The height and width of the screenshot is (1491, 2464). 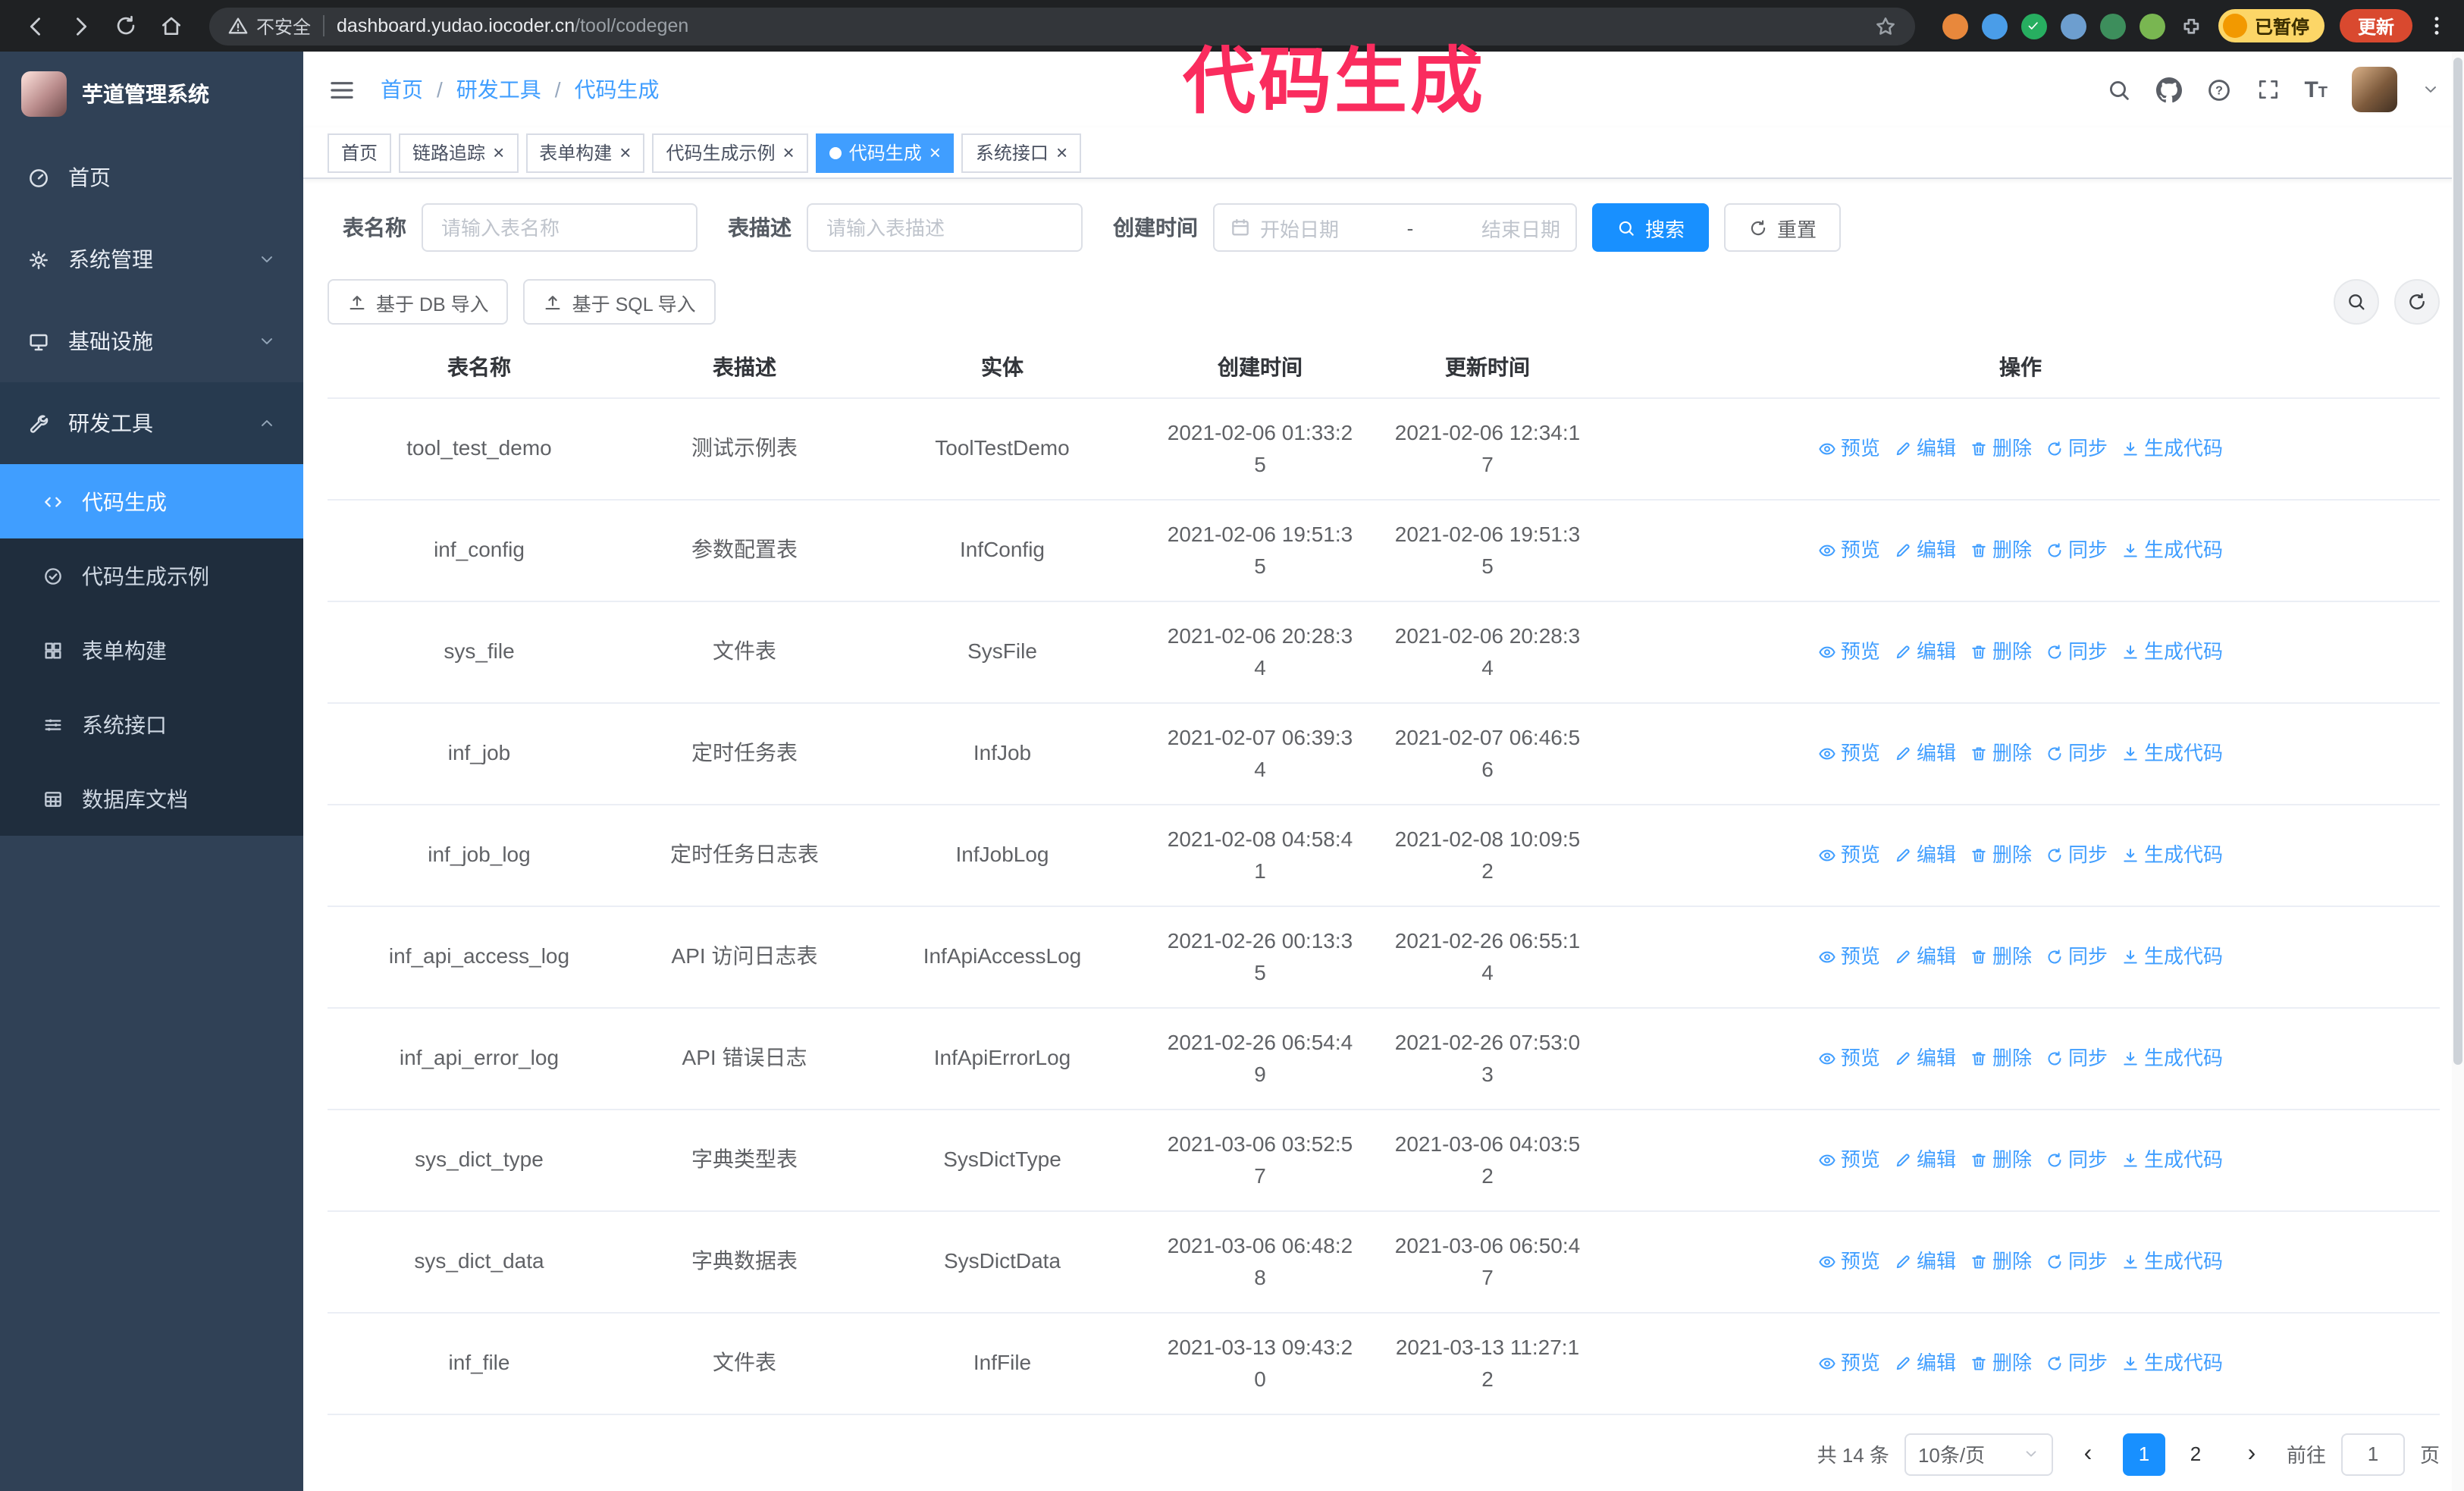 I want to click on bookmark-star-icon, so click(x=1886, y=25).